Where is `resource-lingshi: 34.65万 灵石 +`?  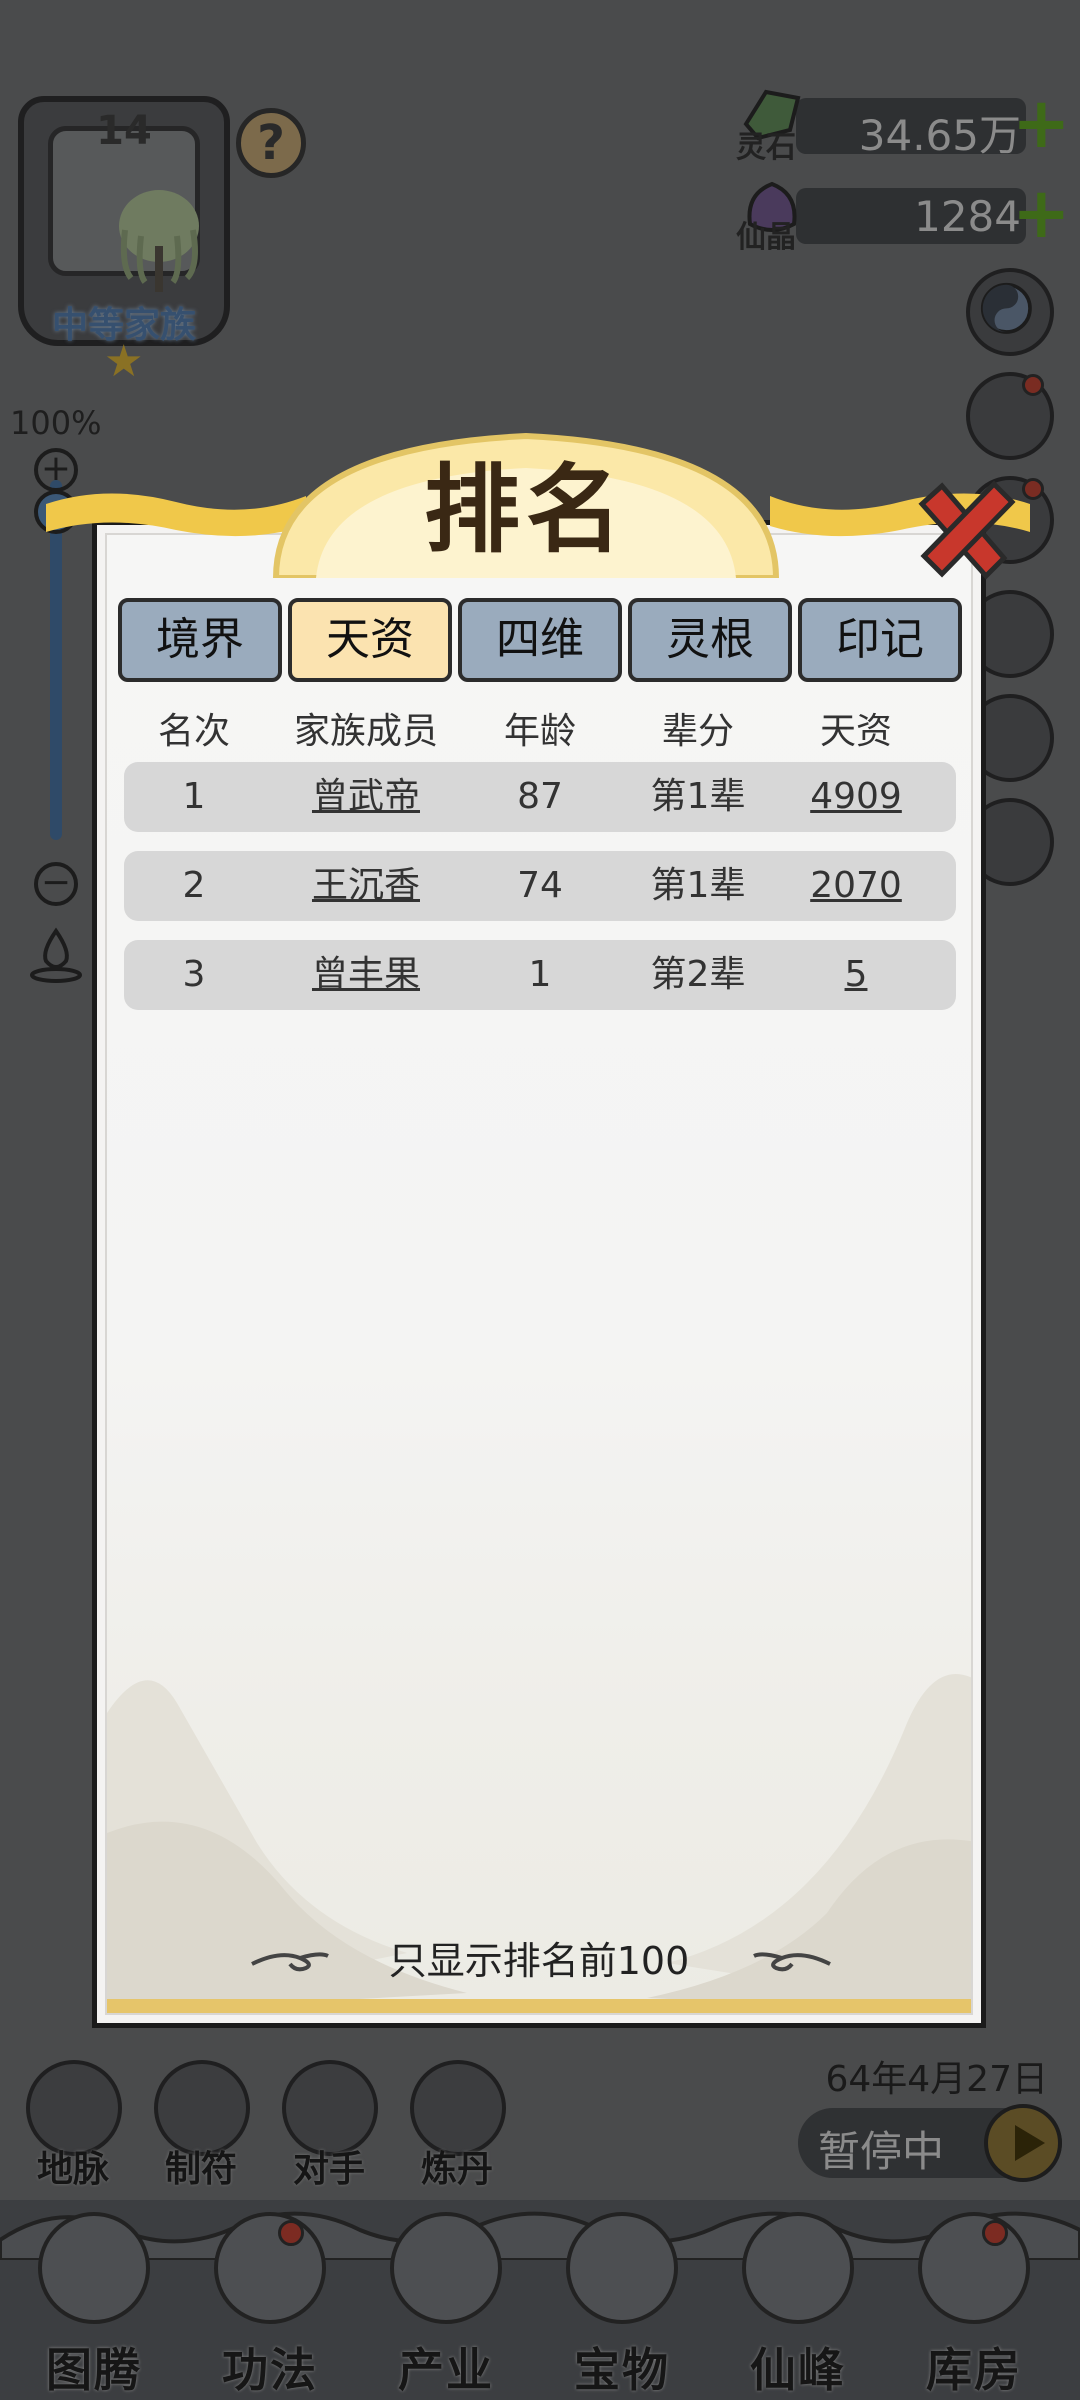 resource-lingshi: 34.65万 灵石 + is located at coordinates (903, 126).